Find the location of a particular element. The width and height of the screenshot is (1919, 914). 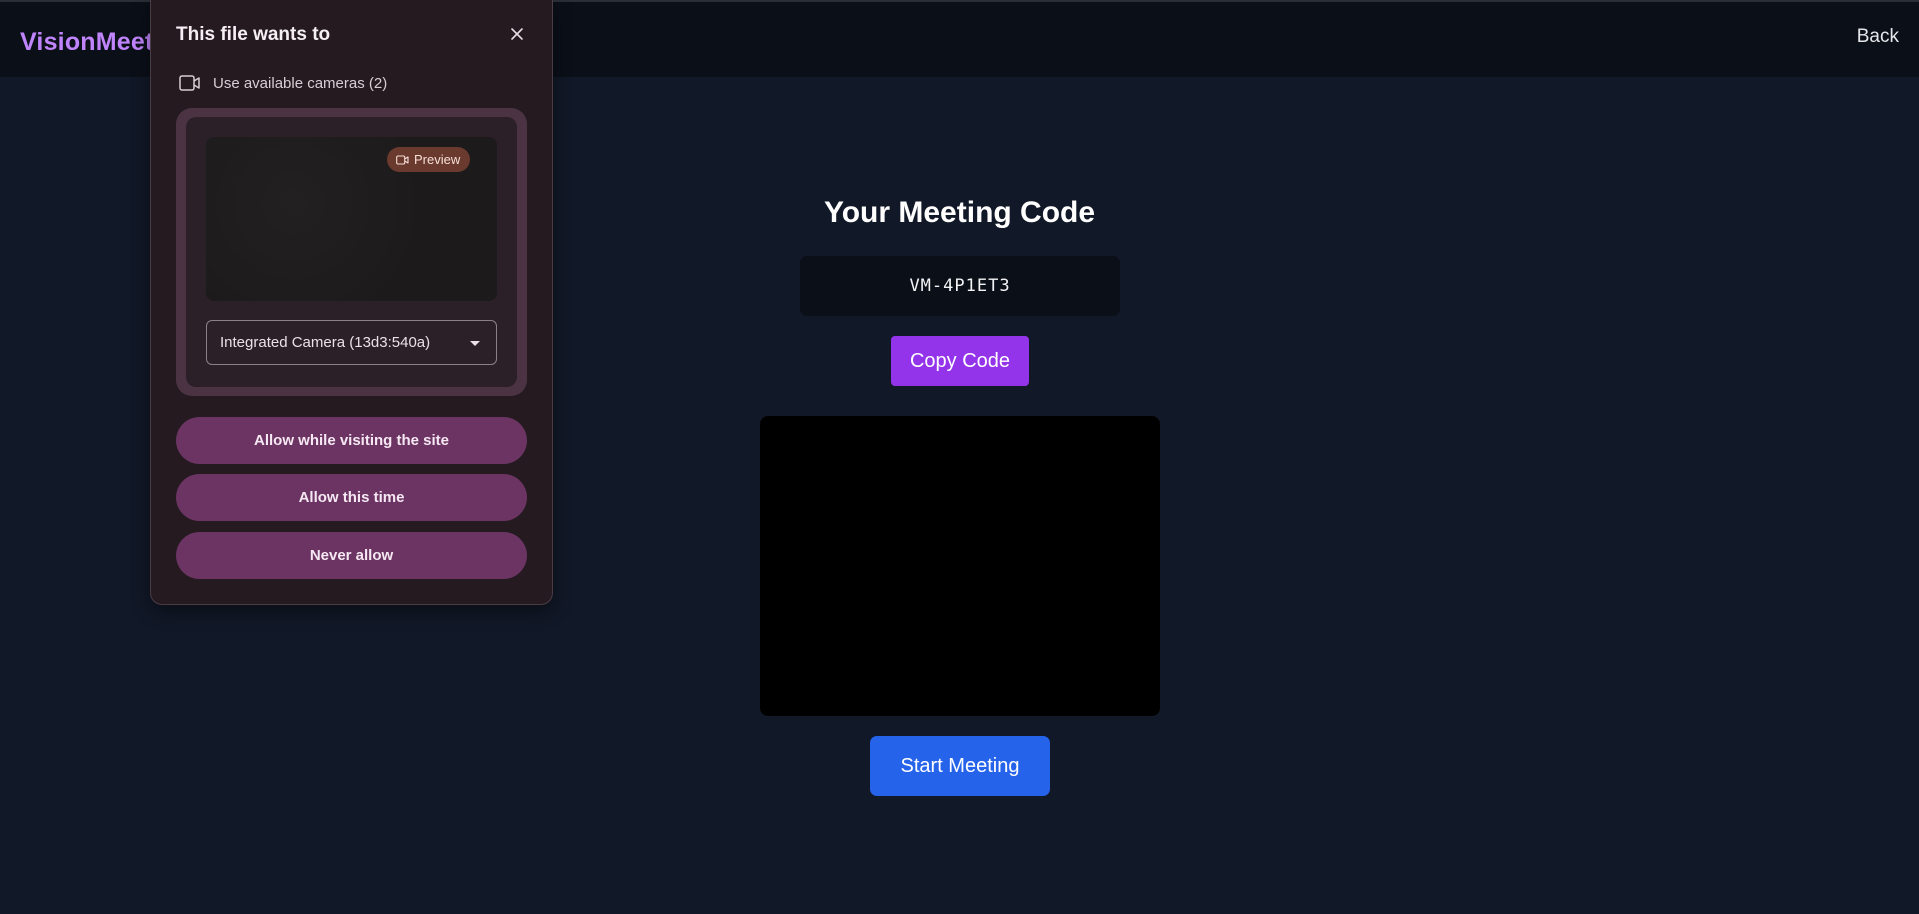

close-button is located at coordinates (517, 34).